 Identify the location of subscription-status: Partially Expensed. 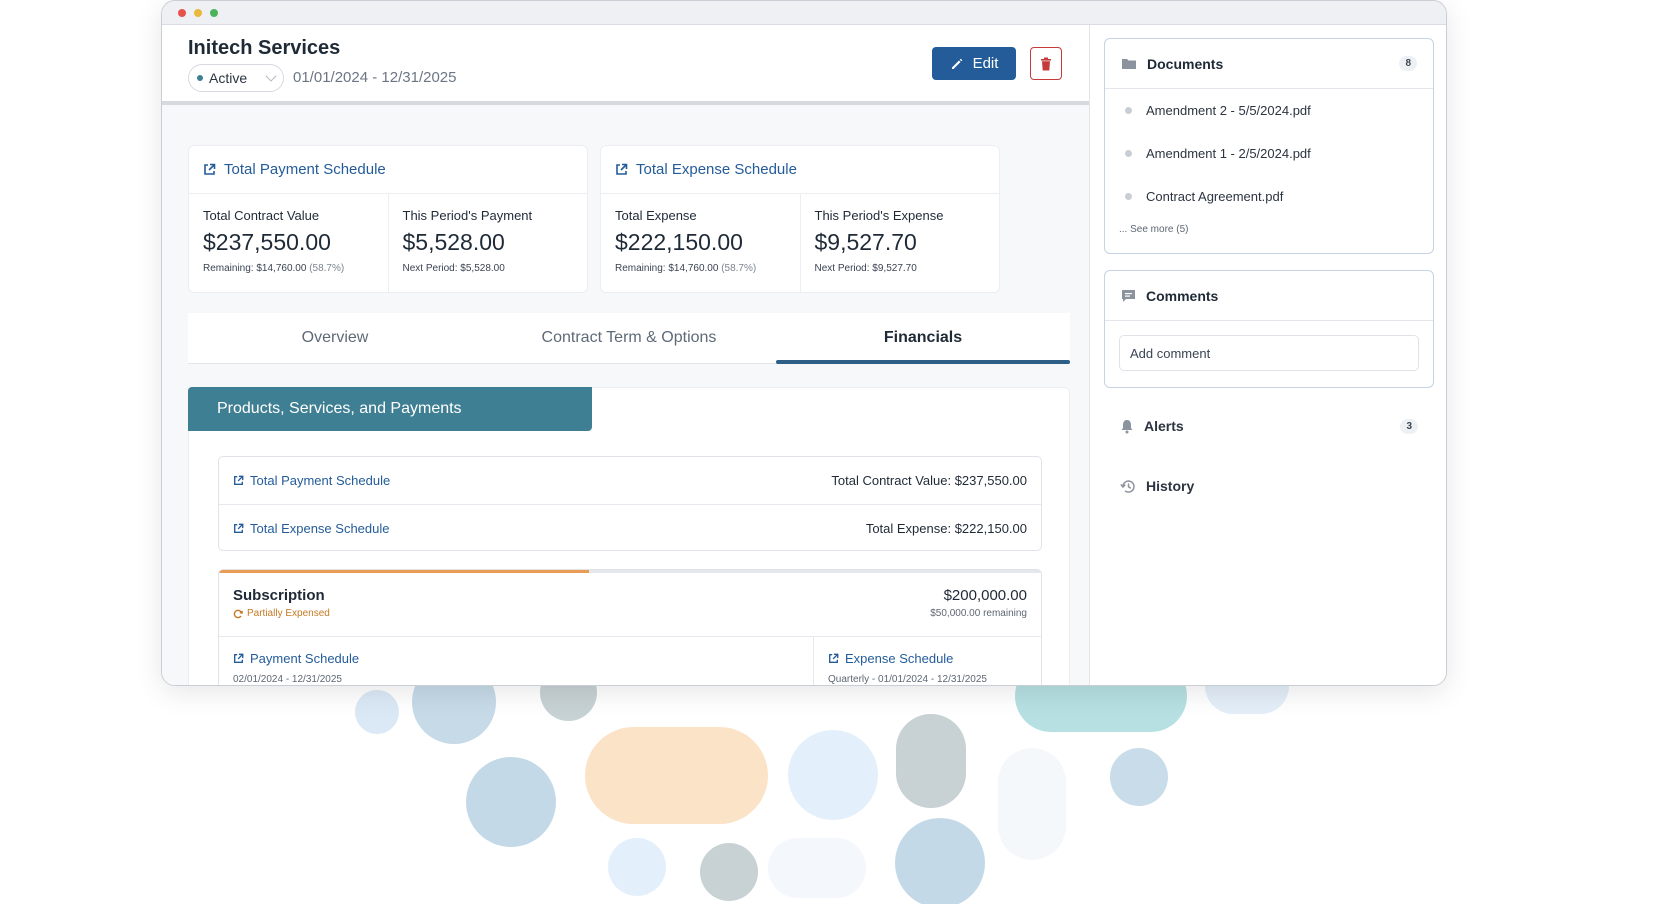
(281, 613).